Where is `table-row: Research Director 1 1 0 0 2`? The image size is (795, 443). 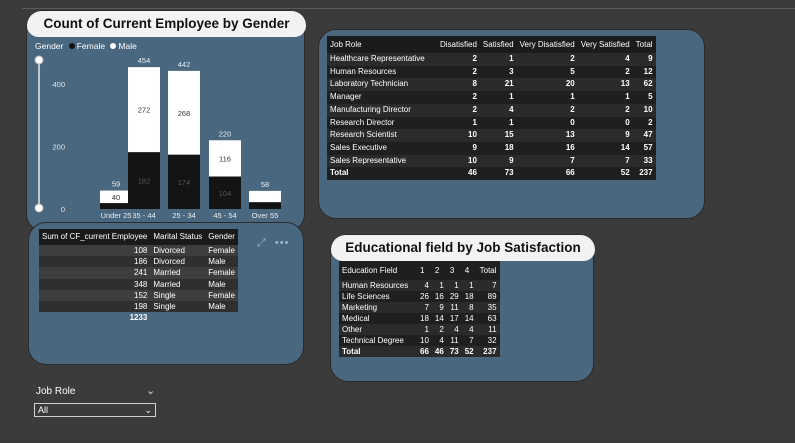
table-row: Research Director 1 1 0 0 2 is located at coordinates (491, 123).